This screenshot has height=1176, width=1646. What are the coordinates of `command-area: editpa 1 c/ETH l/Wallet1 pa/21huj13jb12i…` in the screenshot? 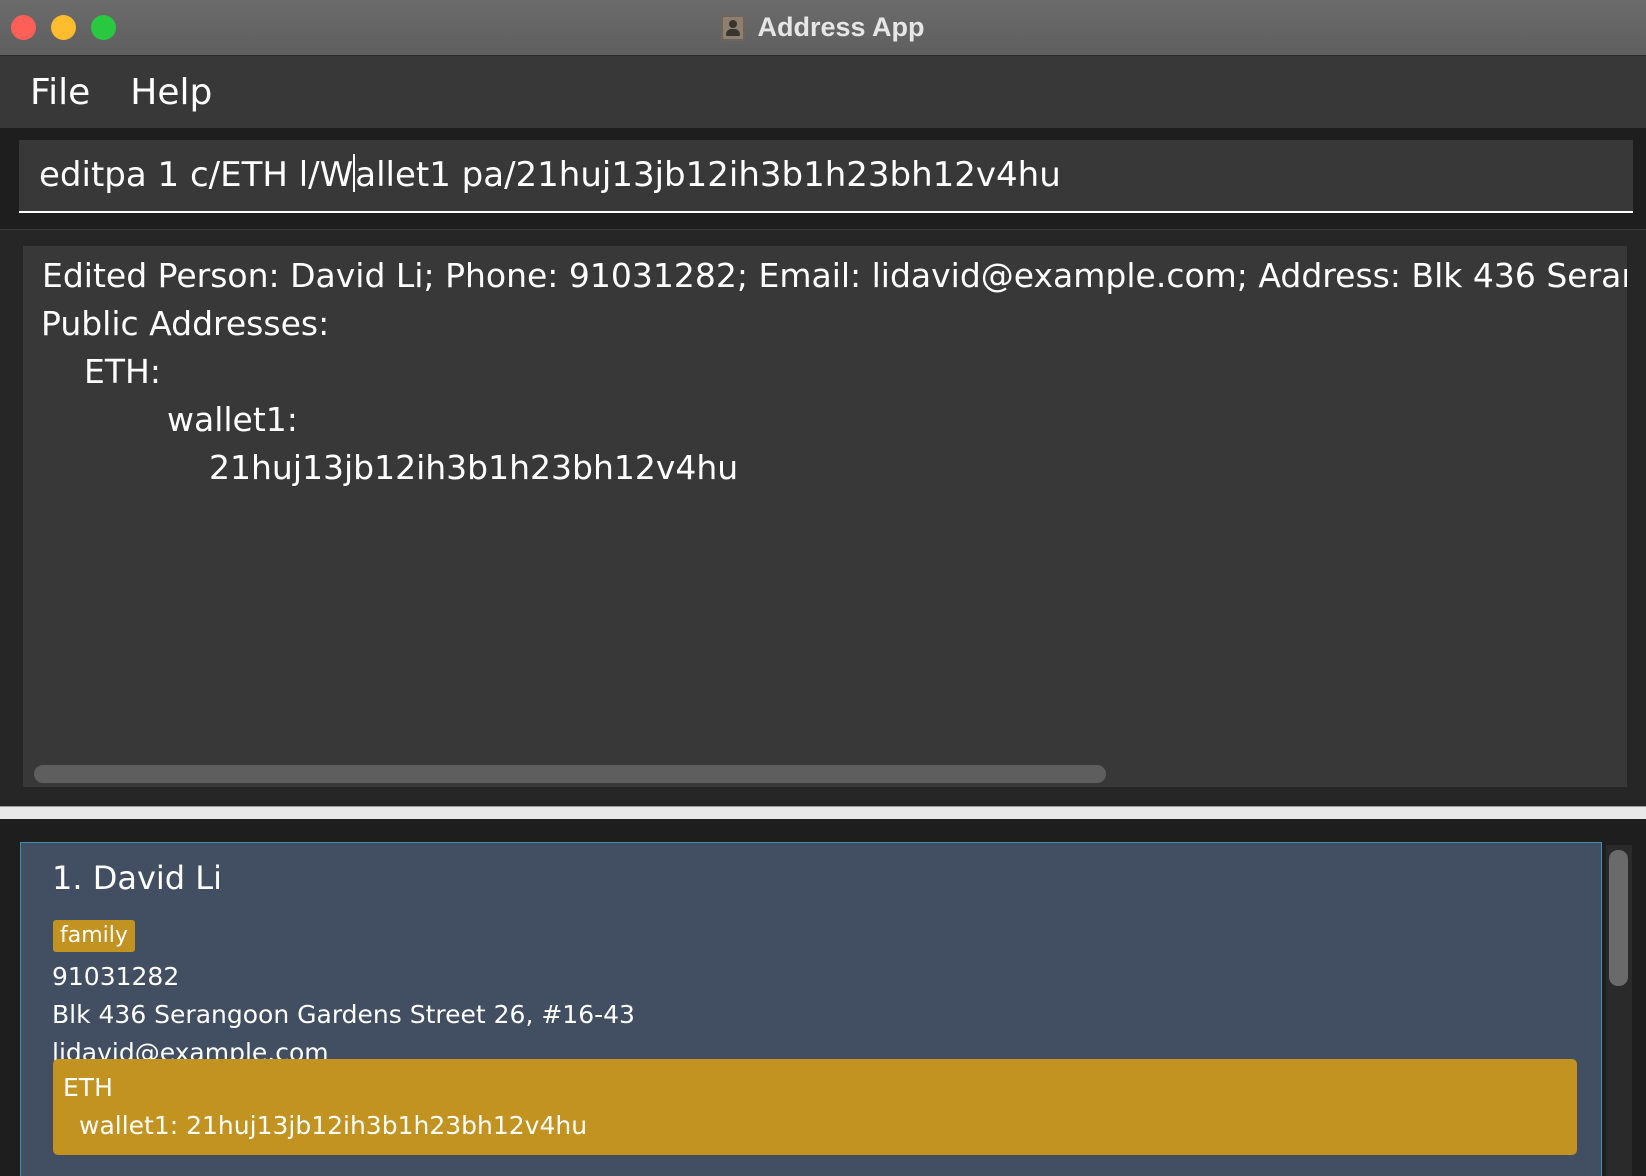 It's located at (823, 178).